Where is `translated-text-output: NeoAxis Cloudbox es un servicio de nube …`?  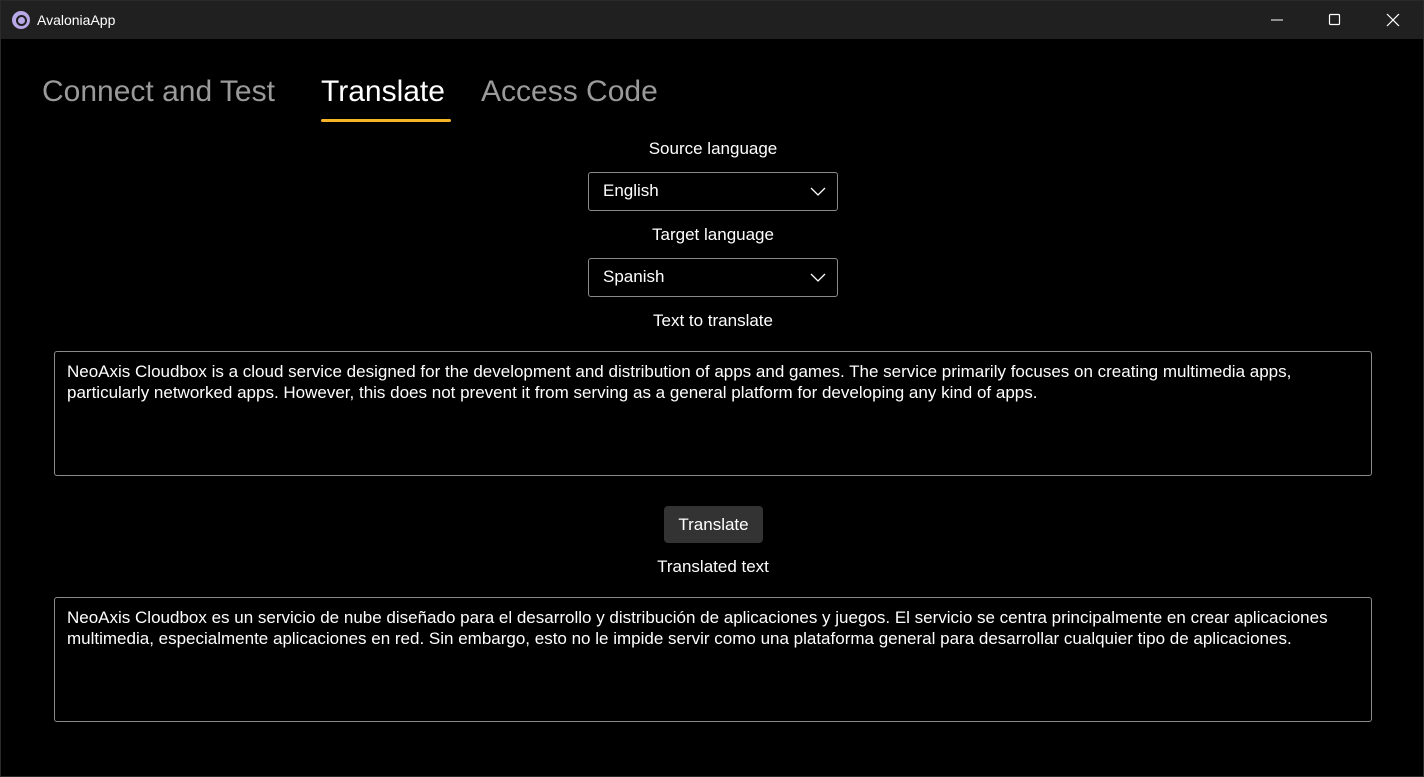
translated-text-output: NeoAxis Cloudbox es un servicio de nube … is located at coordinates (713, 659).